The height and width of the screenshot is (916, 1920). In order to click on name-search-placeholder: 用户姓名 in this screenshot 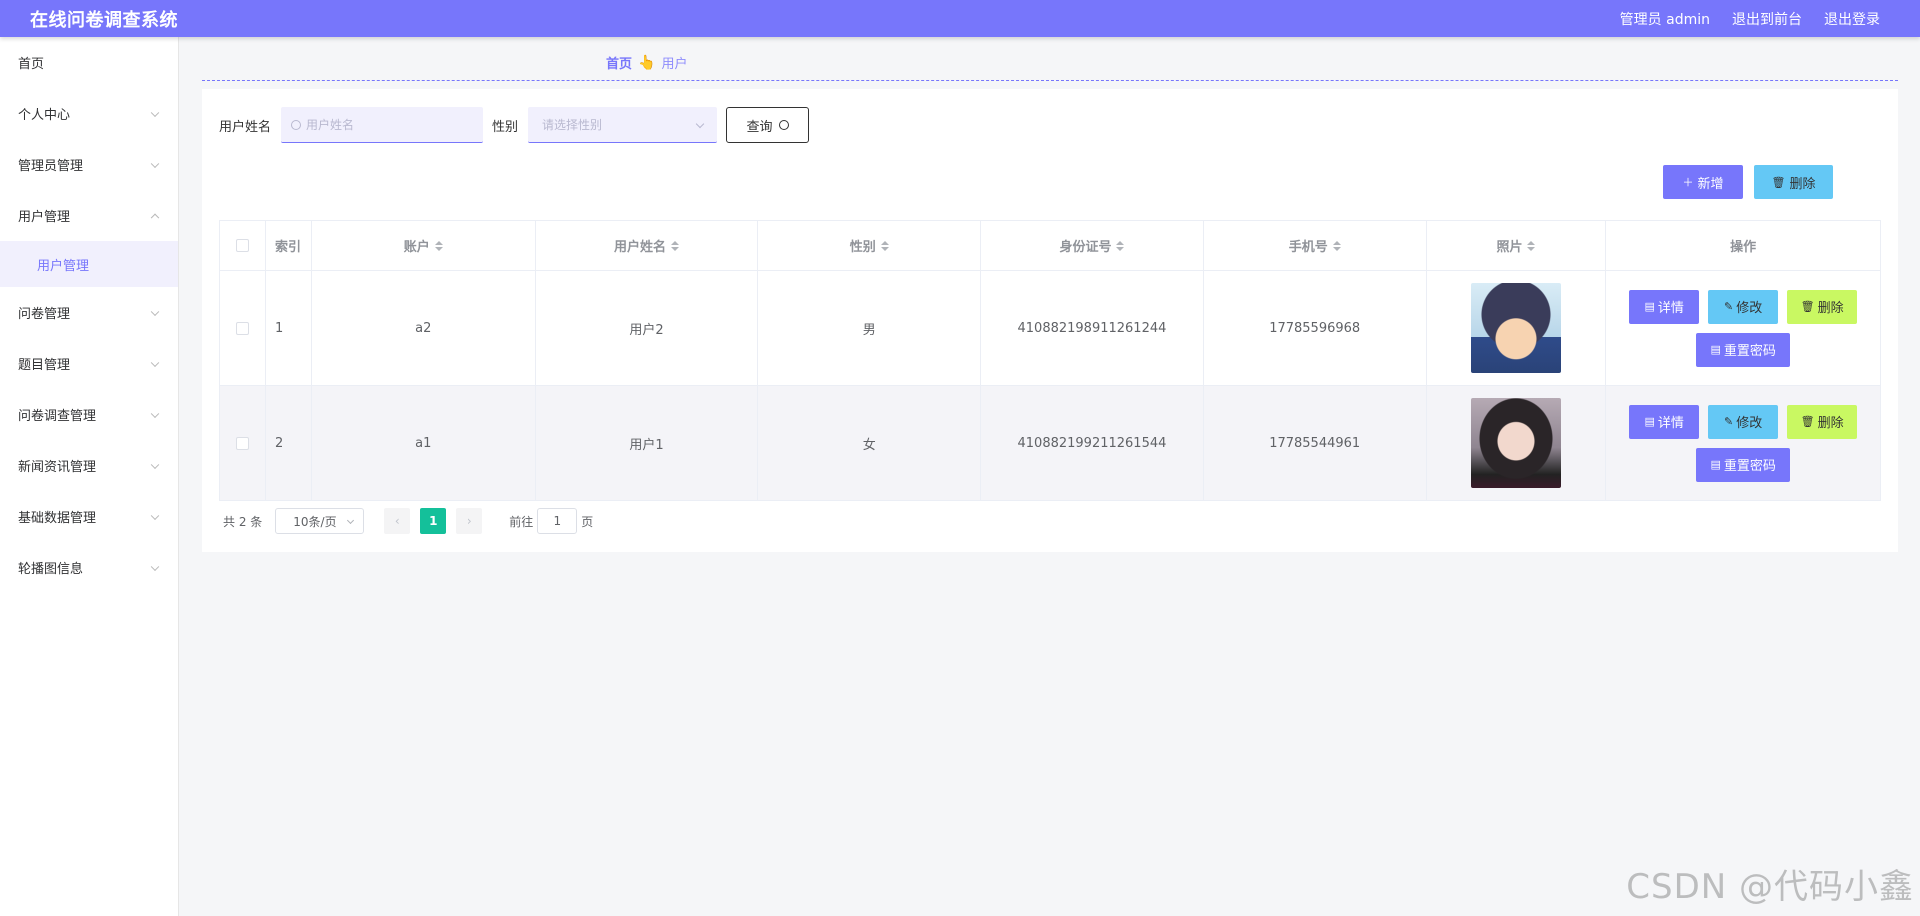, I will do `click(330, 125)`.